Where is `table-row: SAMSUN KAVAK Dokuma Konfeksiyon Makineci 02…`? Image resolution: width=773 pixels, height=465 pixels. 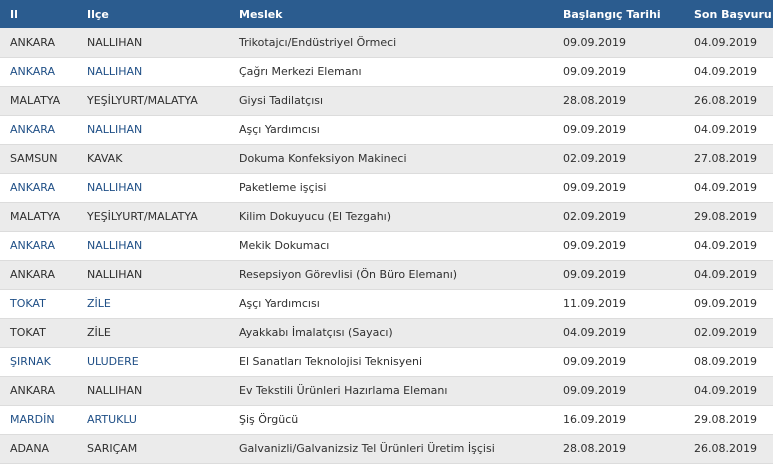 table-row: SAMSUN KAVAK Dokuma Konfeksiyon Makineci 02… is located at coordinates (386, 159).